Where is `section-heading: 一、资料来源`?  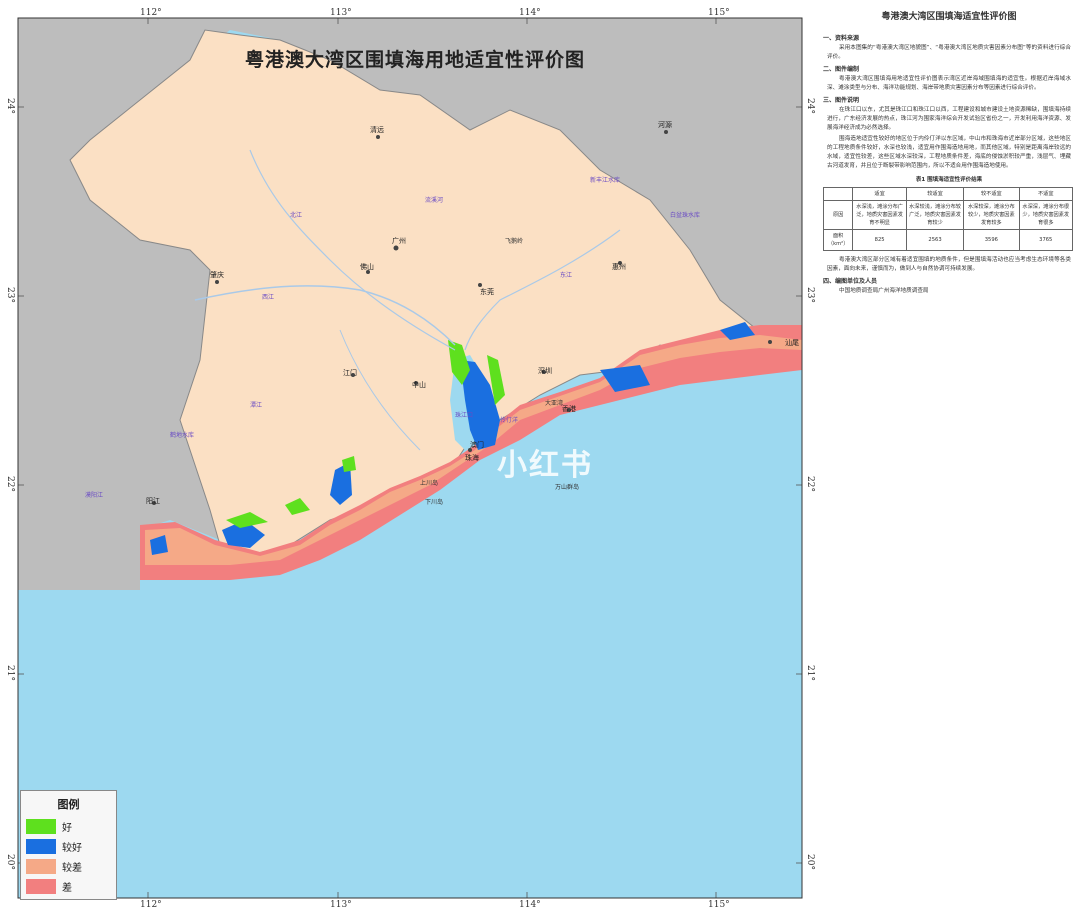 section-heading: 一、资料来源 is located at coordinates (841, 38).